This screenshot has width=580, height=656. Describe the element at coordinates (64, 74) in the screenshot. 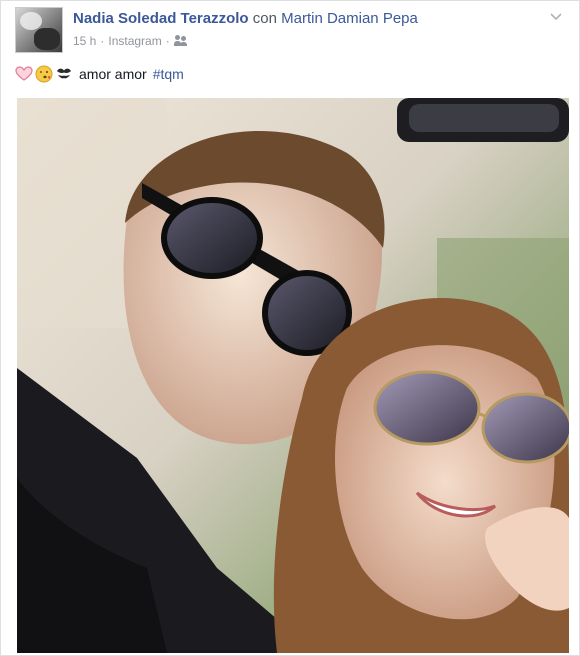

I see `kiss-mark-icon` at that location.